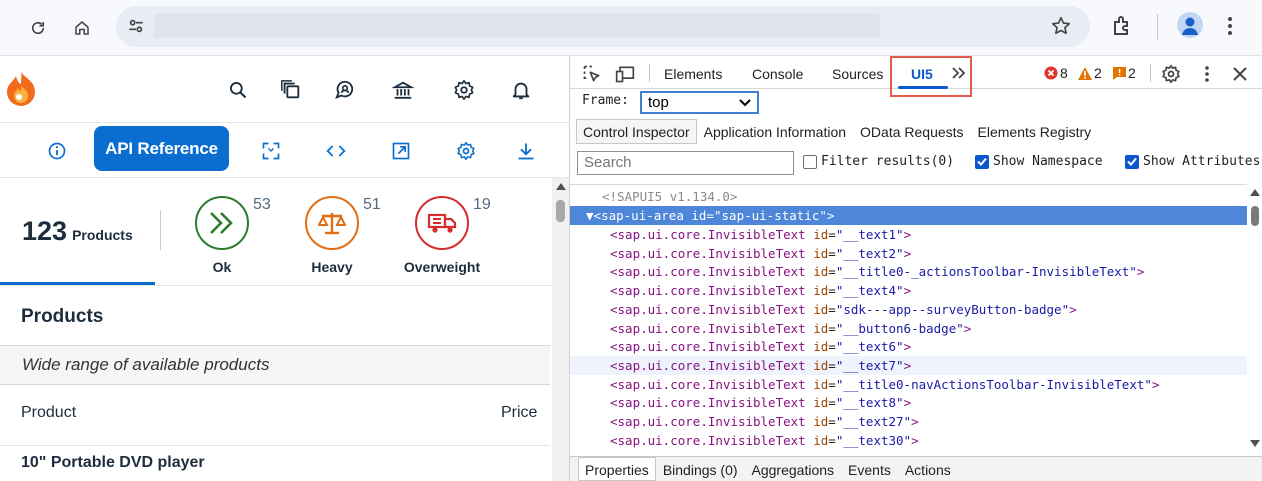 The image size is (1262, 481). I want to click on kpi-overweight-tab: 19 Overweight, so click(442, 236).